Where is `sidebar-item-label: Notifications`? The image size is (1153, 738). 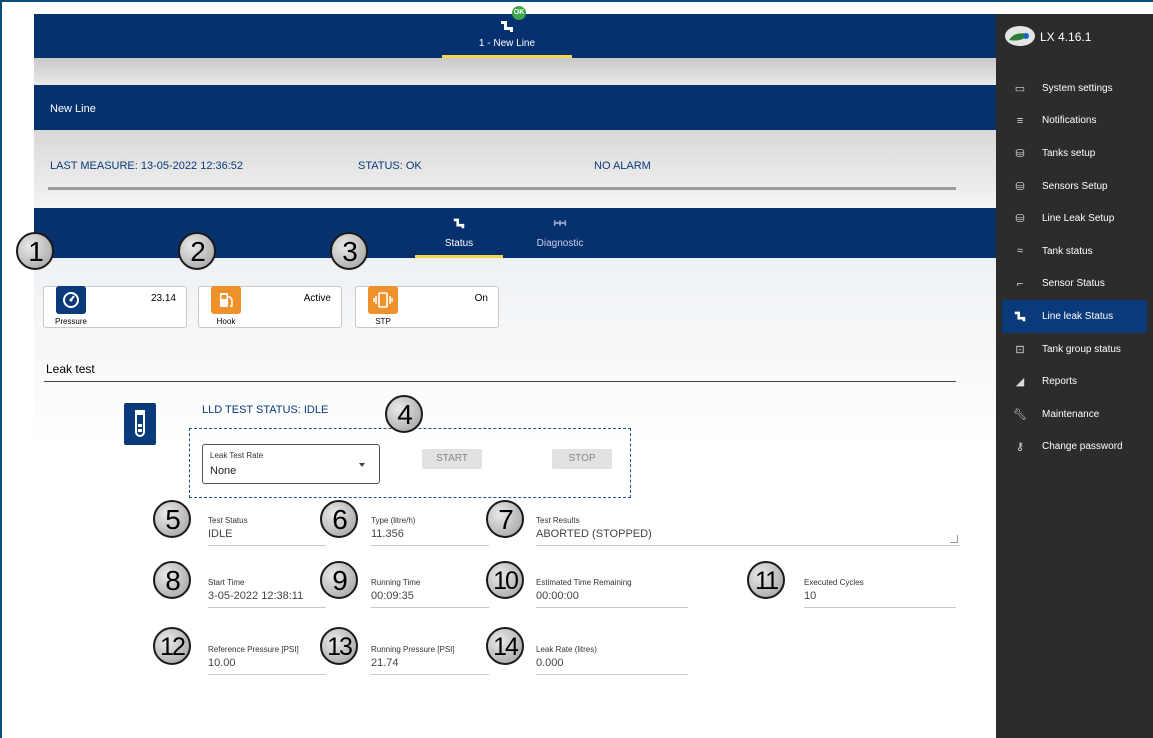
sidebar-item-label: Notifications is located at coordinates (1069, 121).